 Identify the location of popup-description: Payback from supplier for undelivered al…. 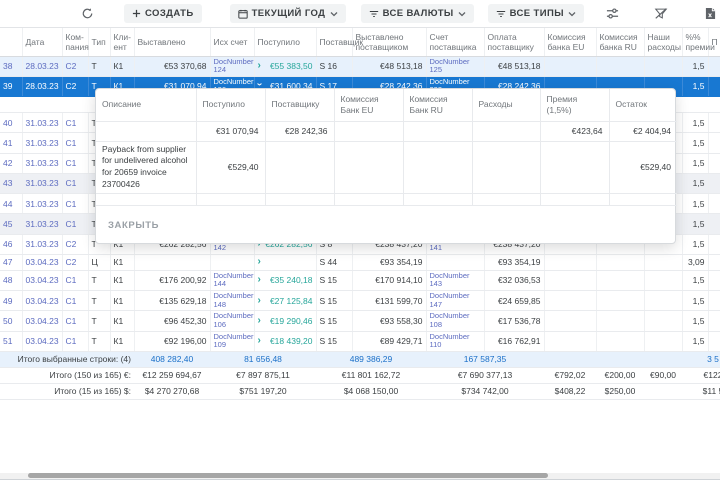
(146, 167).